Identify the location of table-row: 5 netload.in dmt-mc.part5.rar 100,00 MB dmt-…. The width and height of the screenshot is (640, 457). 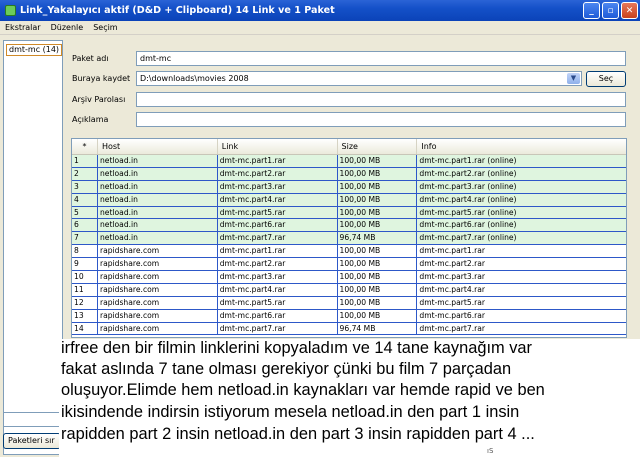
(349, 213).